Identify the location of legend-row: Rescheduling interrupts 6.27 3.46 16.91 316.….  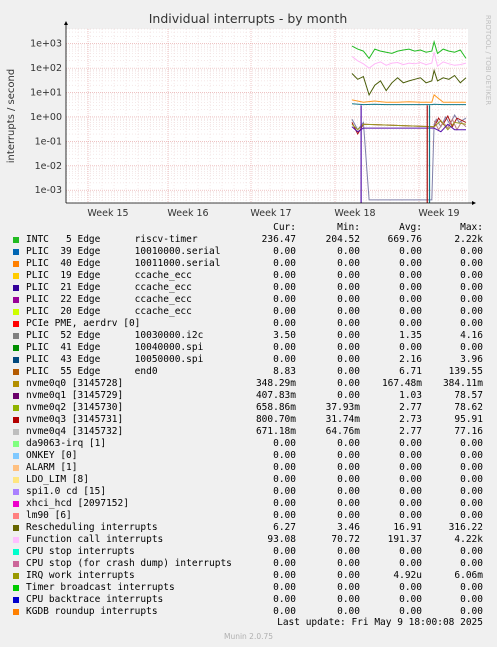
(248, 528).